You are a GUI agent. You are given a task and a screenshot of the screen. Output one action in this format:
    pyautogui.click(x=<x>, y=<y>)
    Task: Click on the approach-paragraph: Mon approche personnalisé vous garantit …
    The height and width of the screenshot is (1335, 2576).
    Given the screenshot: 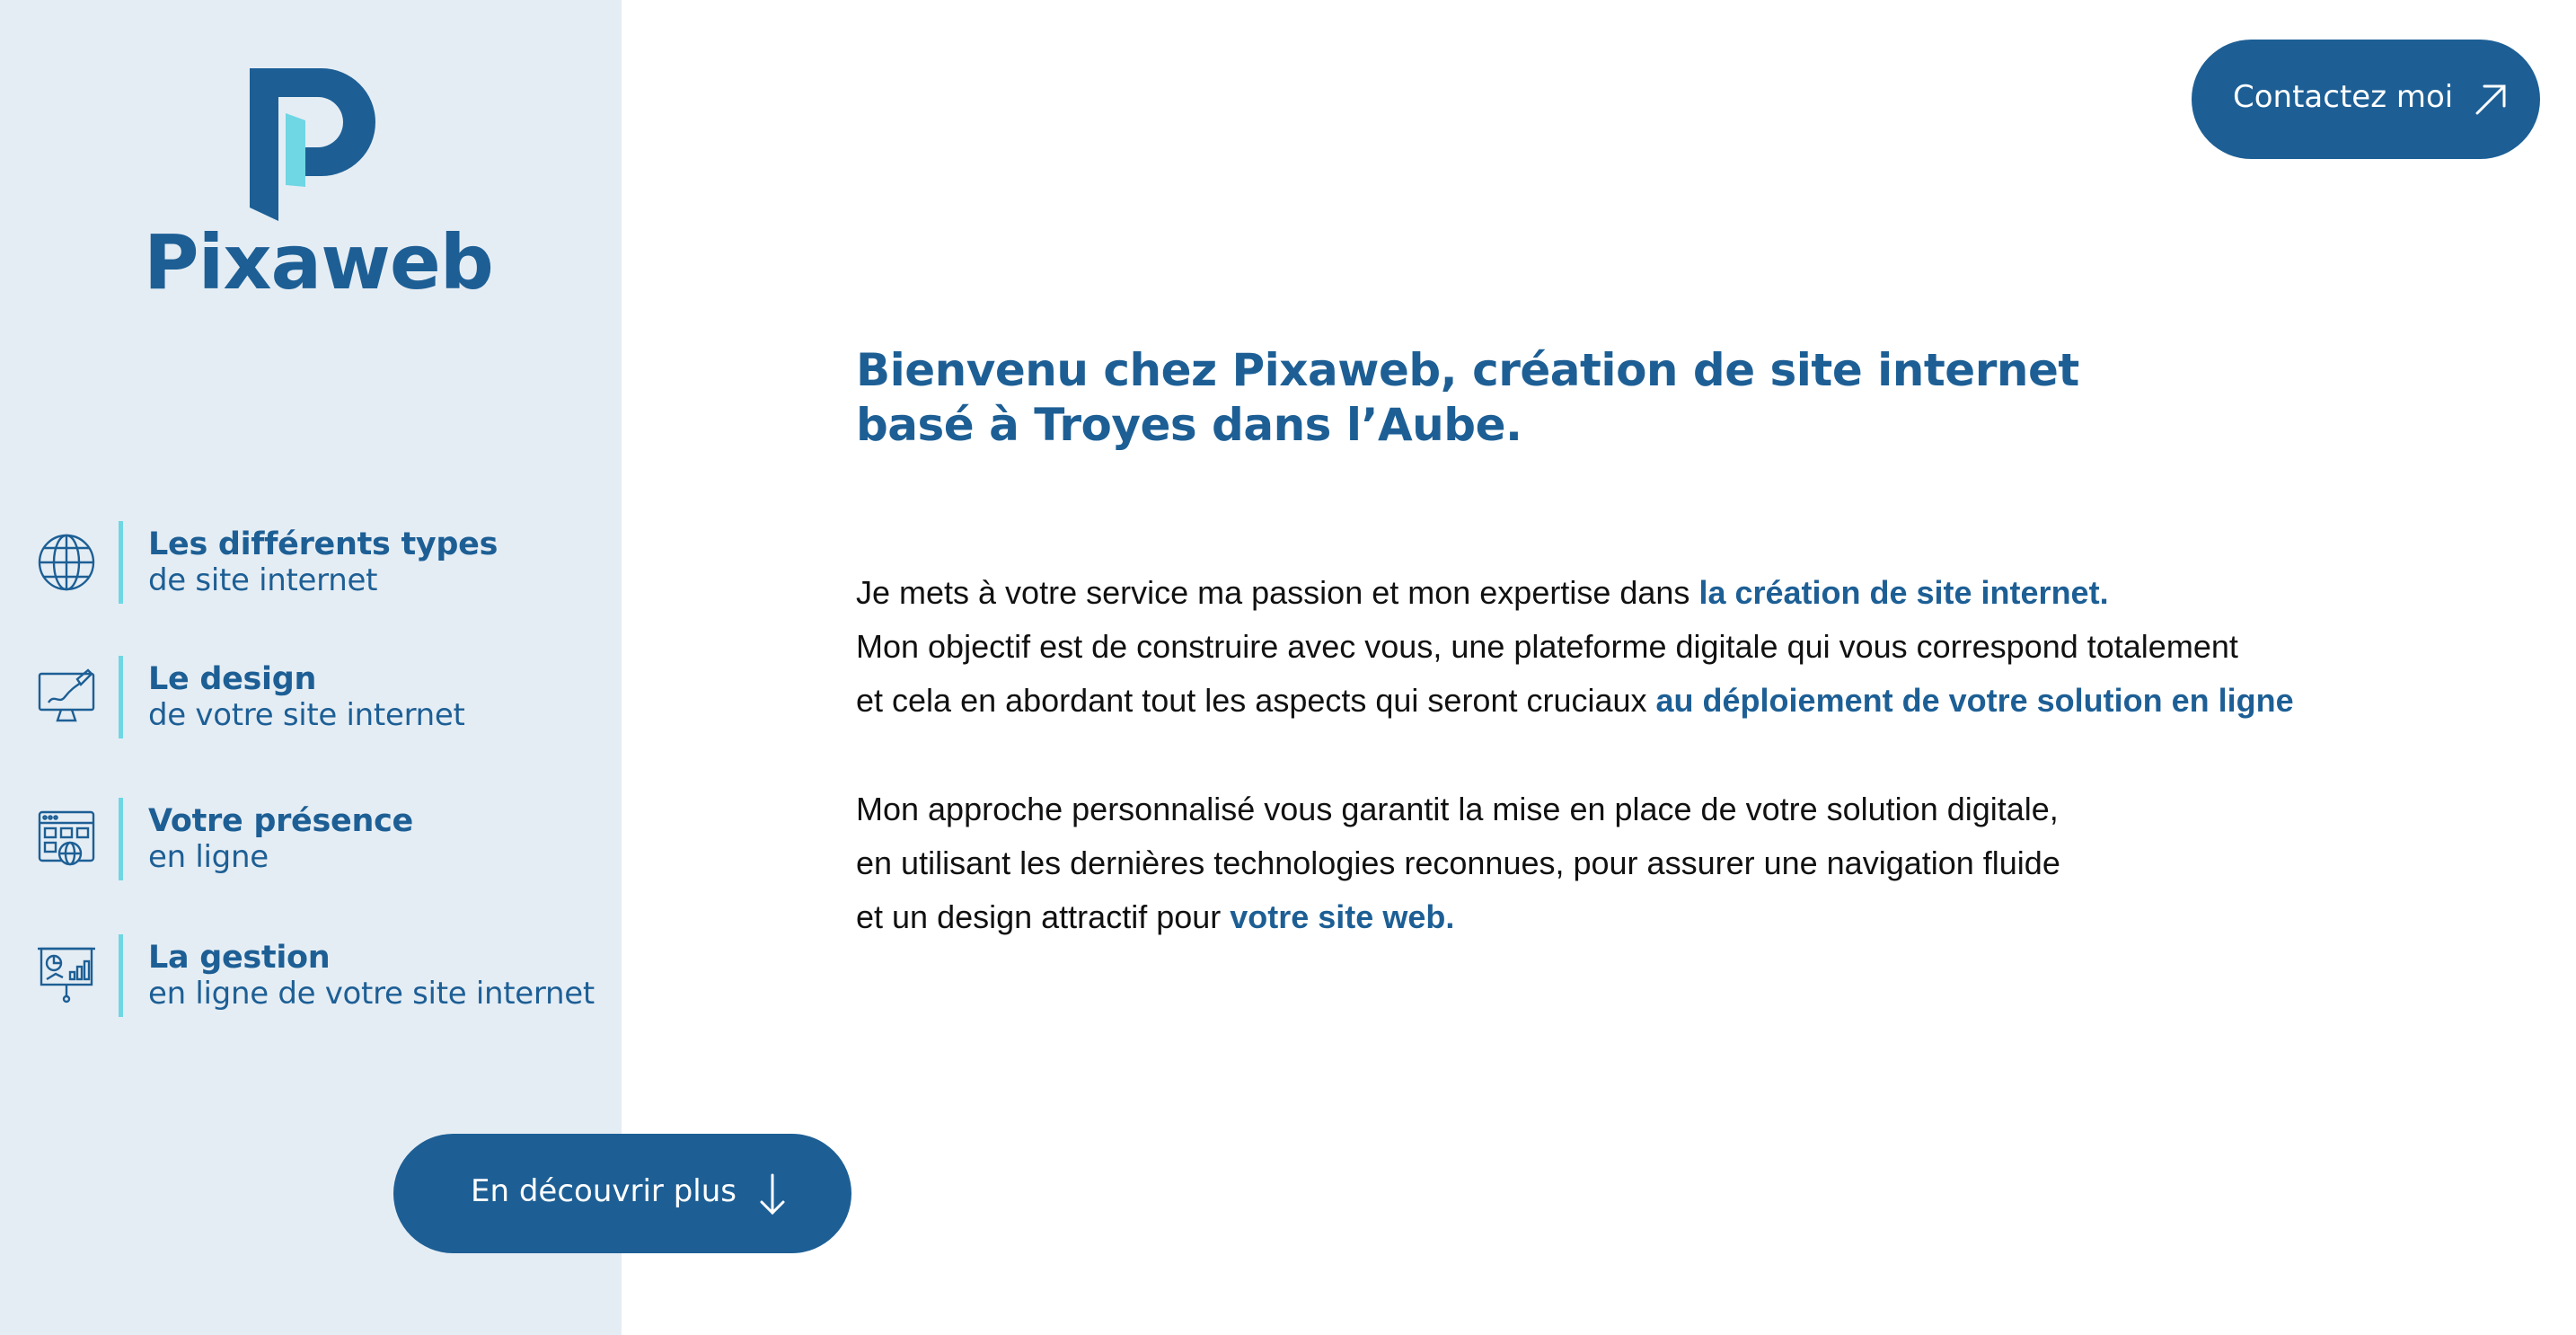 What is the action you would take?
    pyautogui.click(x=1619, y=863)
    